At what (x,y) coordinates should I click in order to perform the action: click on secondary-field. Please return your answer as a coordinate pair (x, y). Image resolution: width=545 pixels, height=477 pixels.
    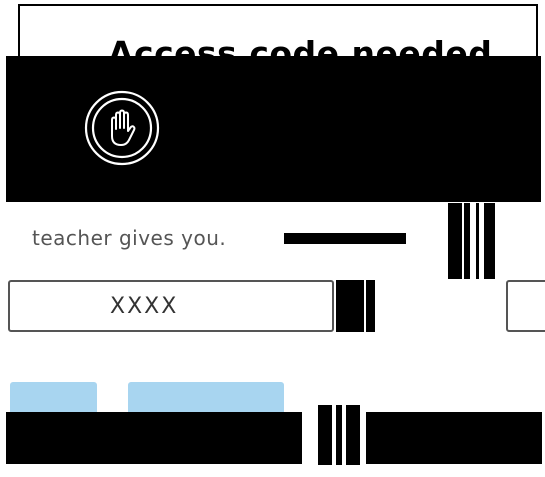
    Looking at the image, I should click on (525, 306).